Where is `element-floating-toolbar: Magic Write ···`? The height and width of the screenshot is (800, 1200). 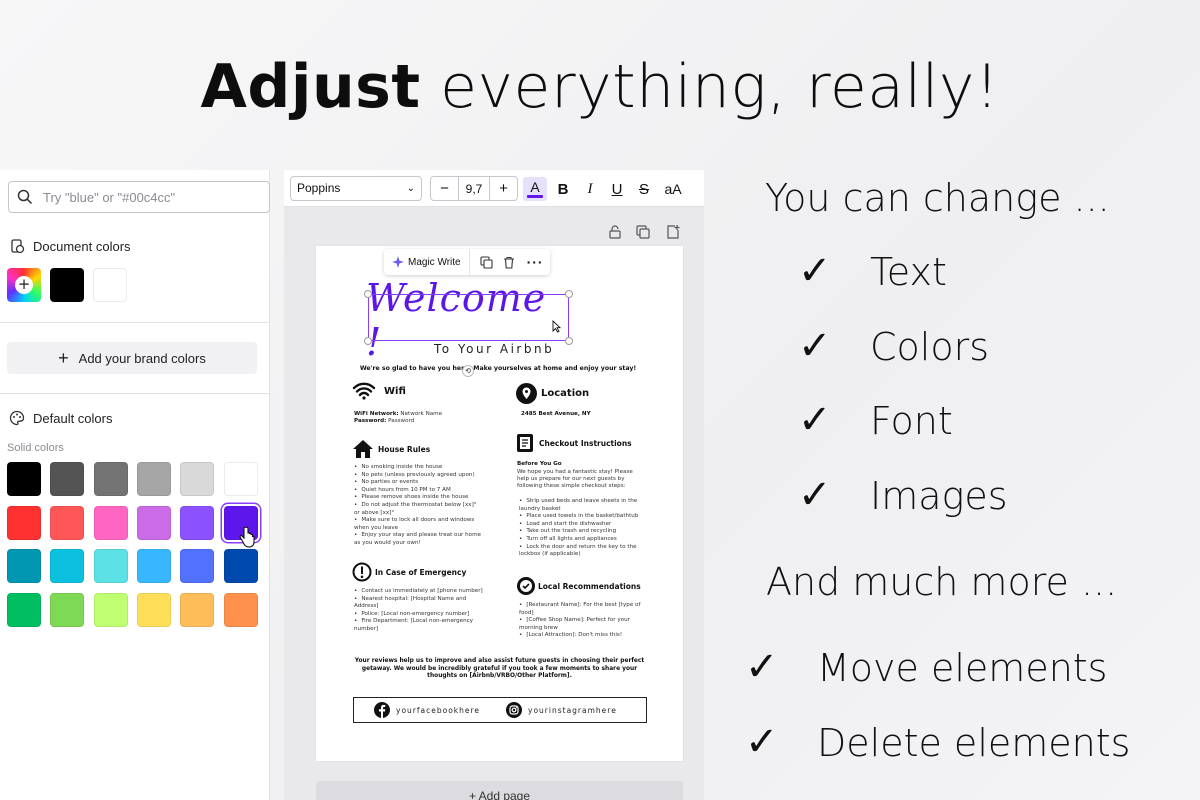
element-floating-toolbar: Magic Write ··· is located at coordinates (467, 262).